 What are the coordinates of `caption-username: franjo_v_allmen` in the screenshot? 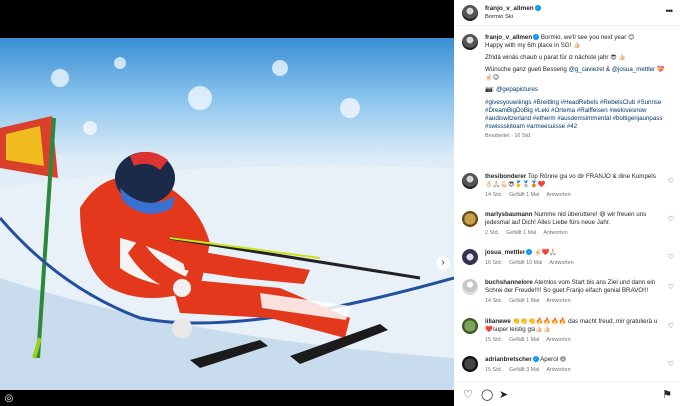 It's located at (508, 37).